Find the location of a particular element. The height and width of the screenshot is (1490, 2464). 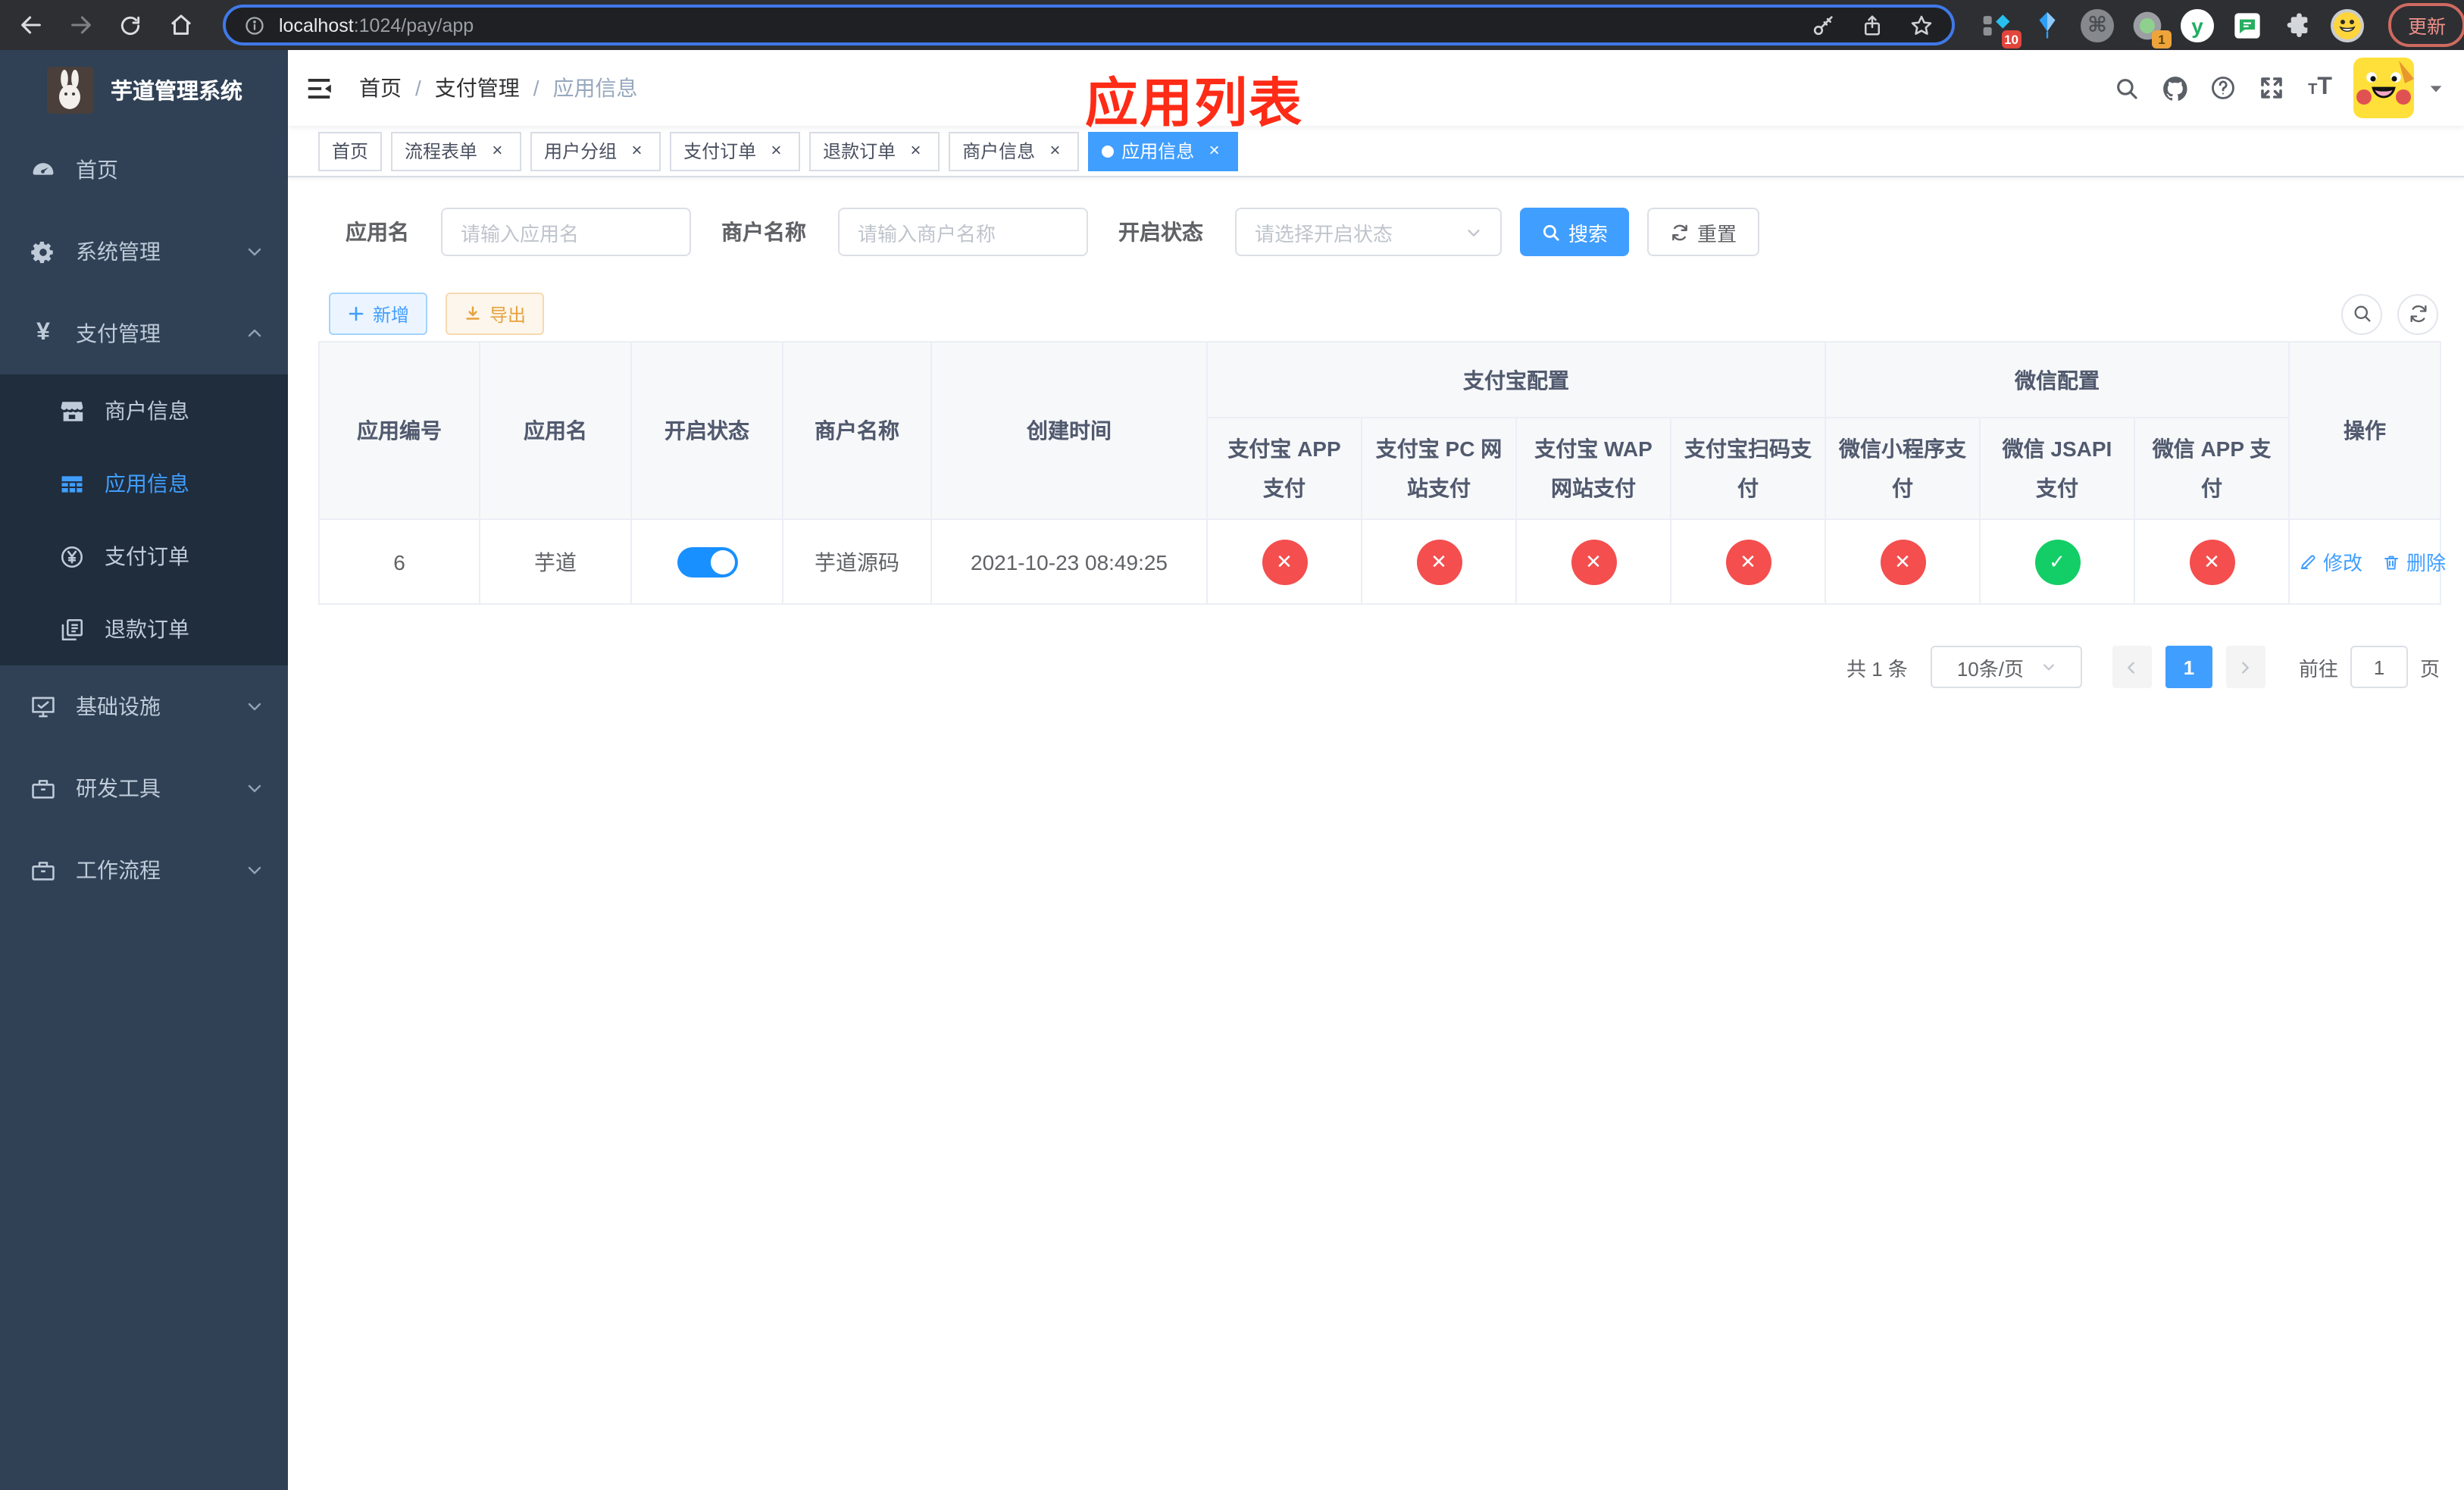

password-key-icon is located at coordinates (1823, 25).